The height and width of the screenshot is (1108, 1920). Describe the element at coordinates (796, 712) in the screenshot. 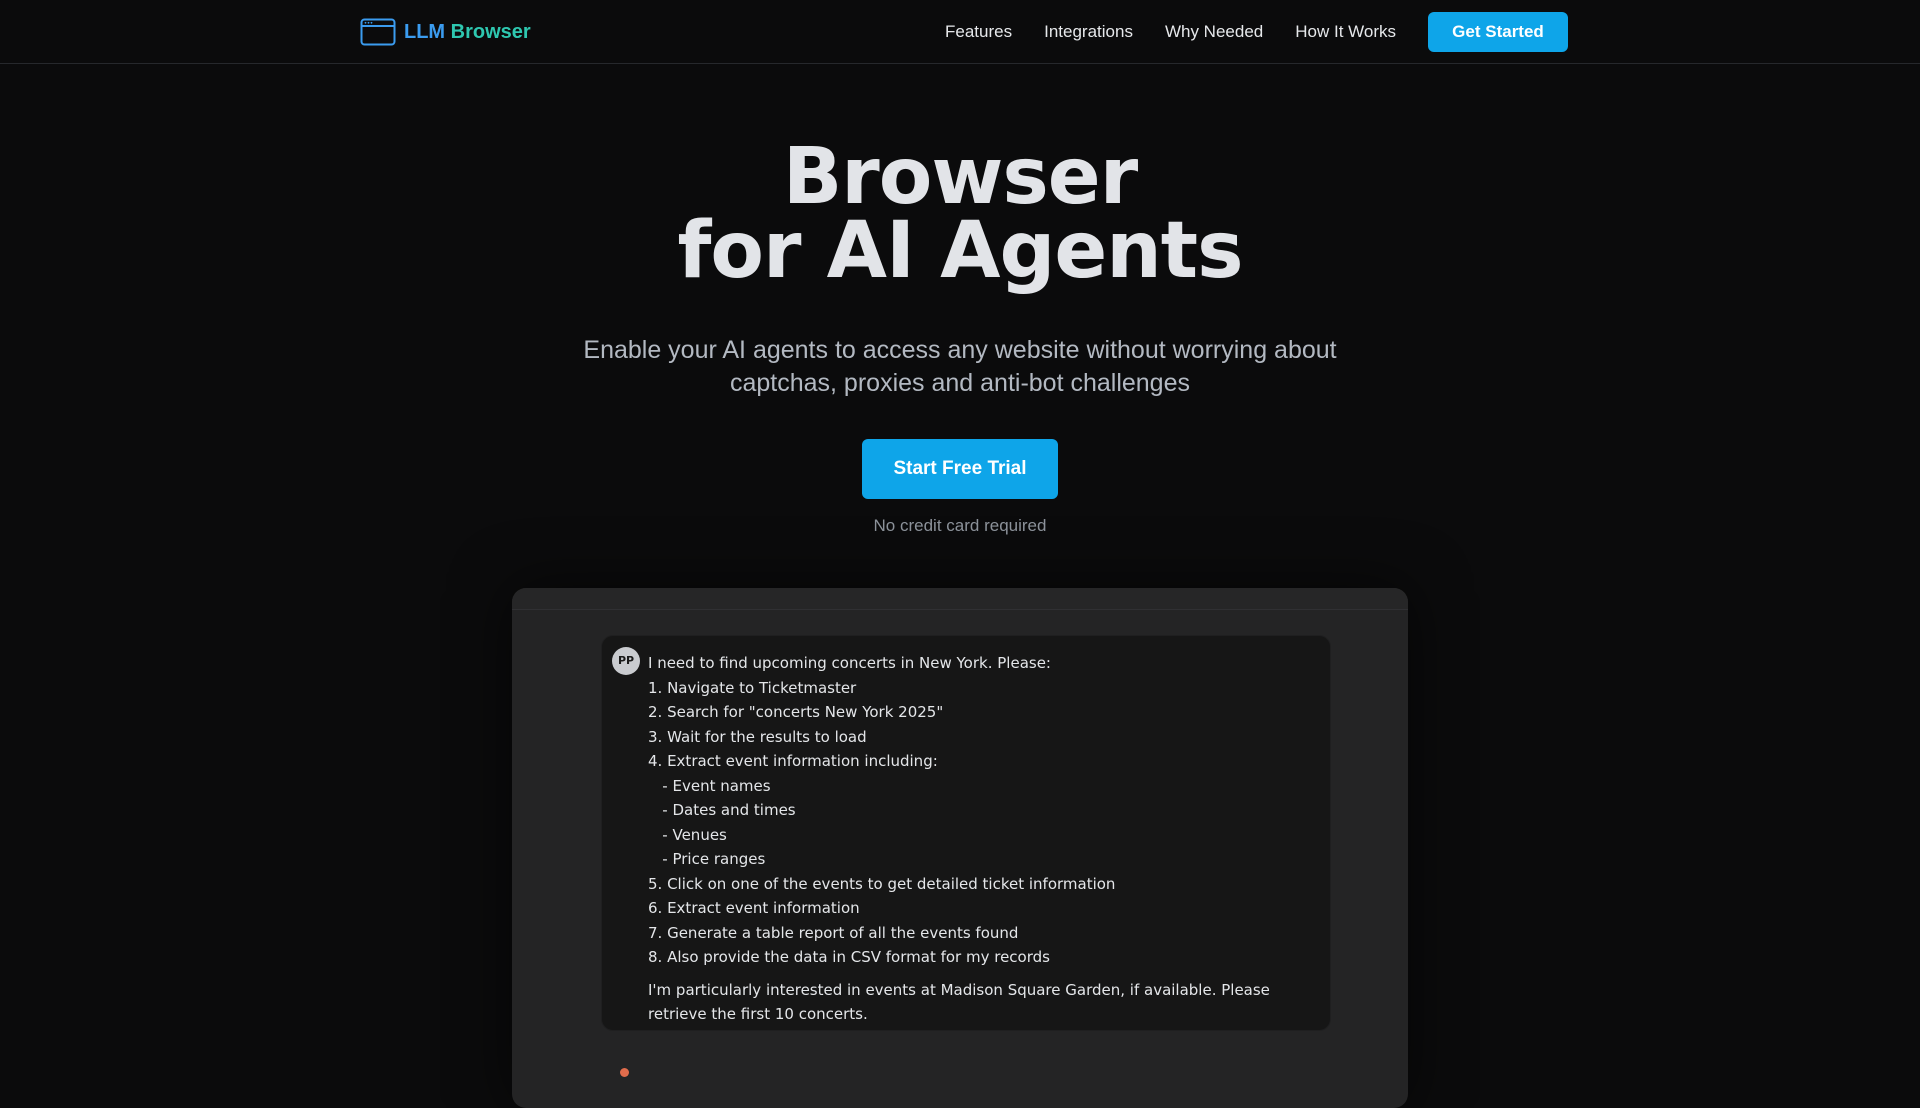

I see `message-line: 2. Search for "concerts New York 2025"` at that location.